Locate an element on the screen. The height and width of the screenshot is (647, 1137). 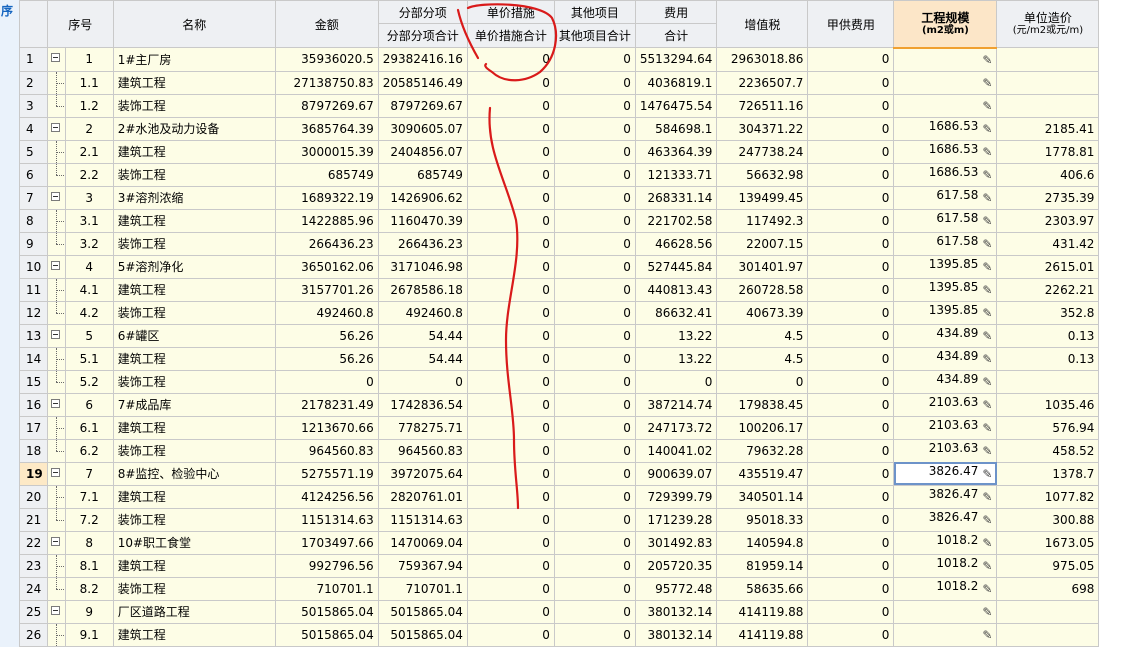
vat-cell: 100206.17 is located at coordinates (762, 427).